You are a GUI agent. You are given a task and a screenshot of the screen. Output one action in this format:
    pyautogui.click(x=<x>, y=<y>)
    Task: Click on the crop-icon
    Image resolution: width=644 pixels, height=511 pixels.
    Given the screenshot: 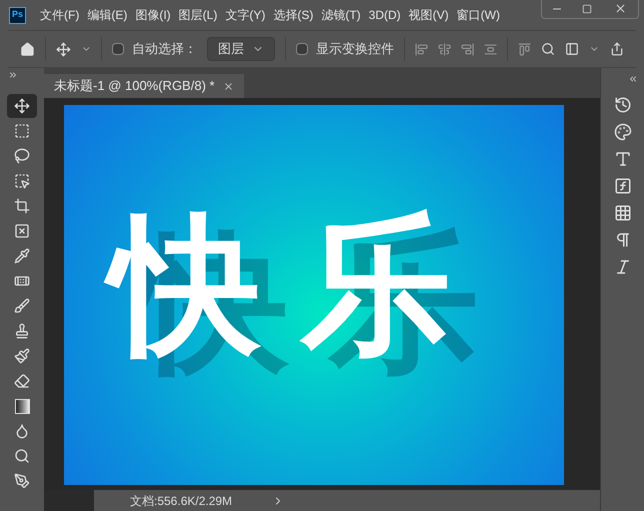 What is the action you would take?
    pyautogui.click(x=22, y=206)
    